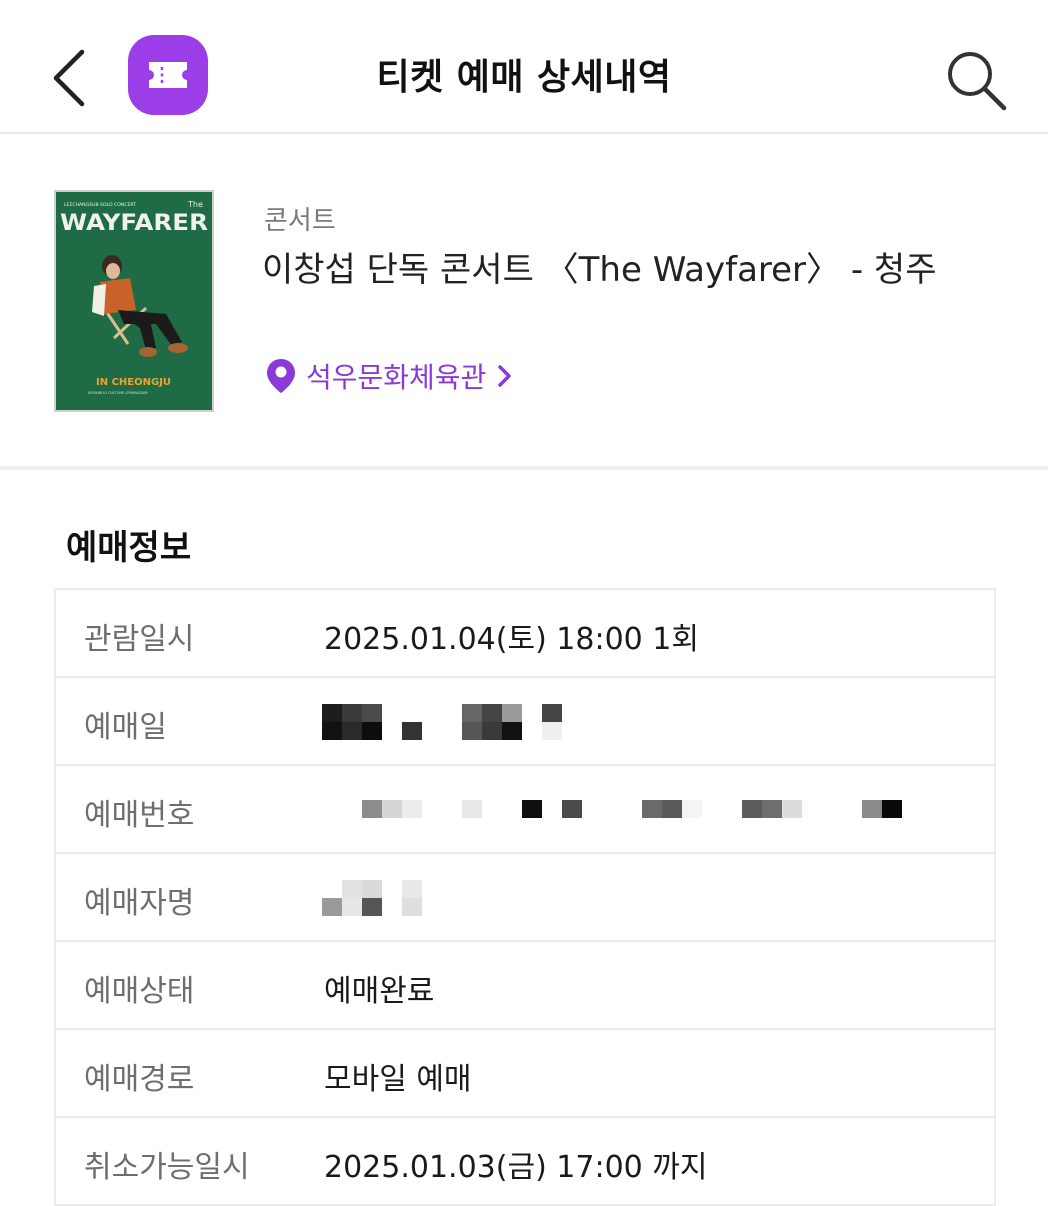 This screenshot has width=1048, height=1206. I want to click on top-app-bar: 티켓 예매 상세내역, so click(524, 67).